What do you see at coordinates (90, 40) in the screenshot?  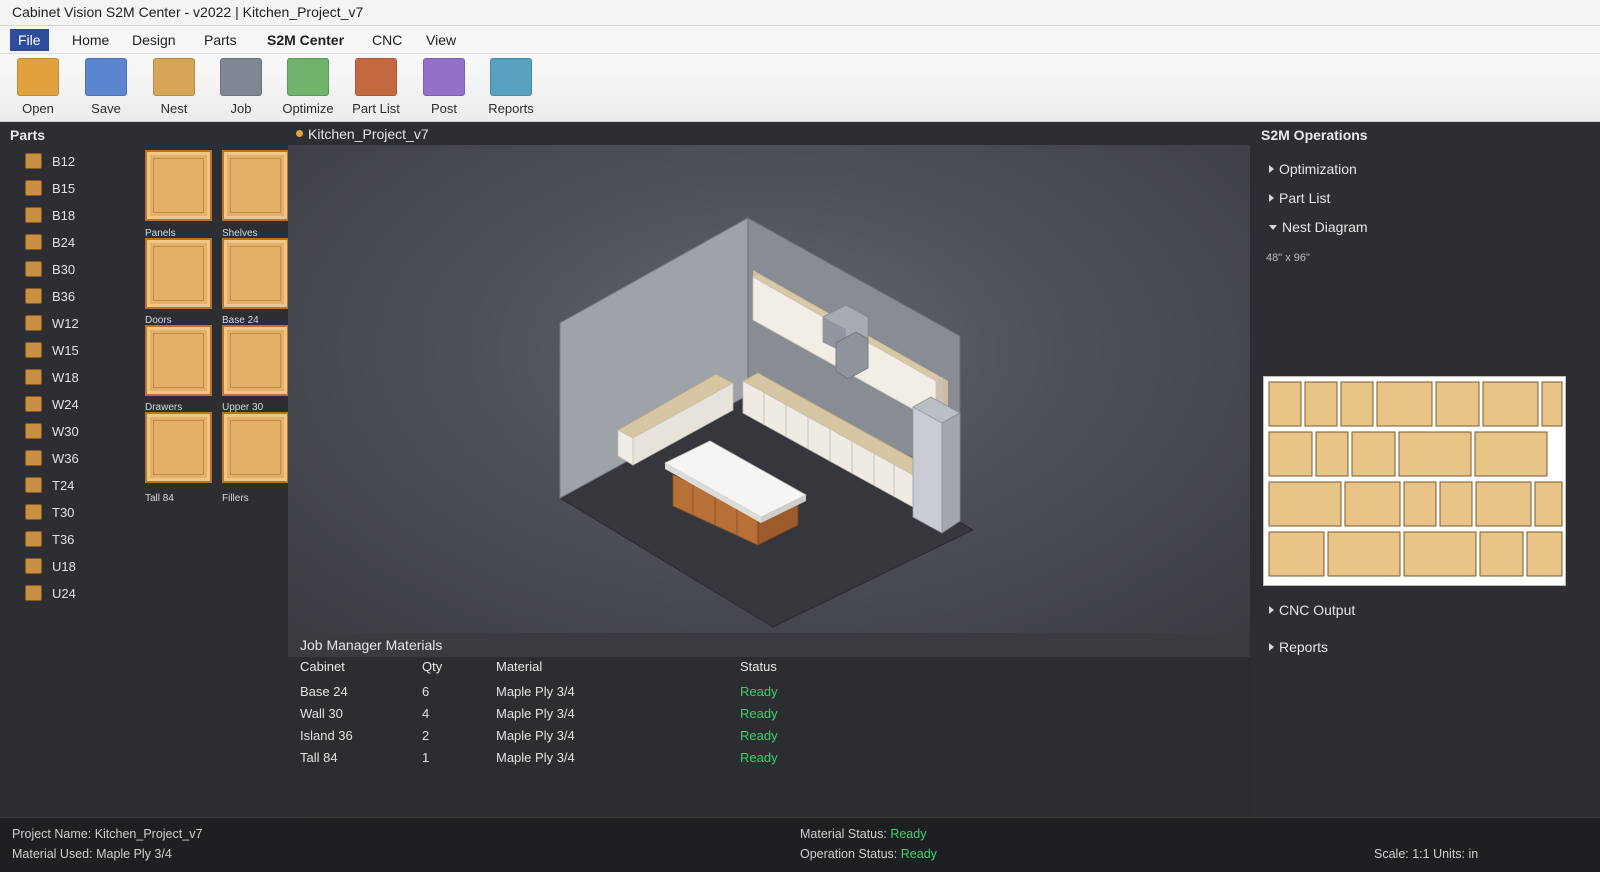 I see `menu-home: Home` at bounding box center [90, 40].